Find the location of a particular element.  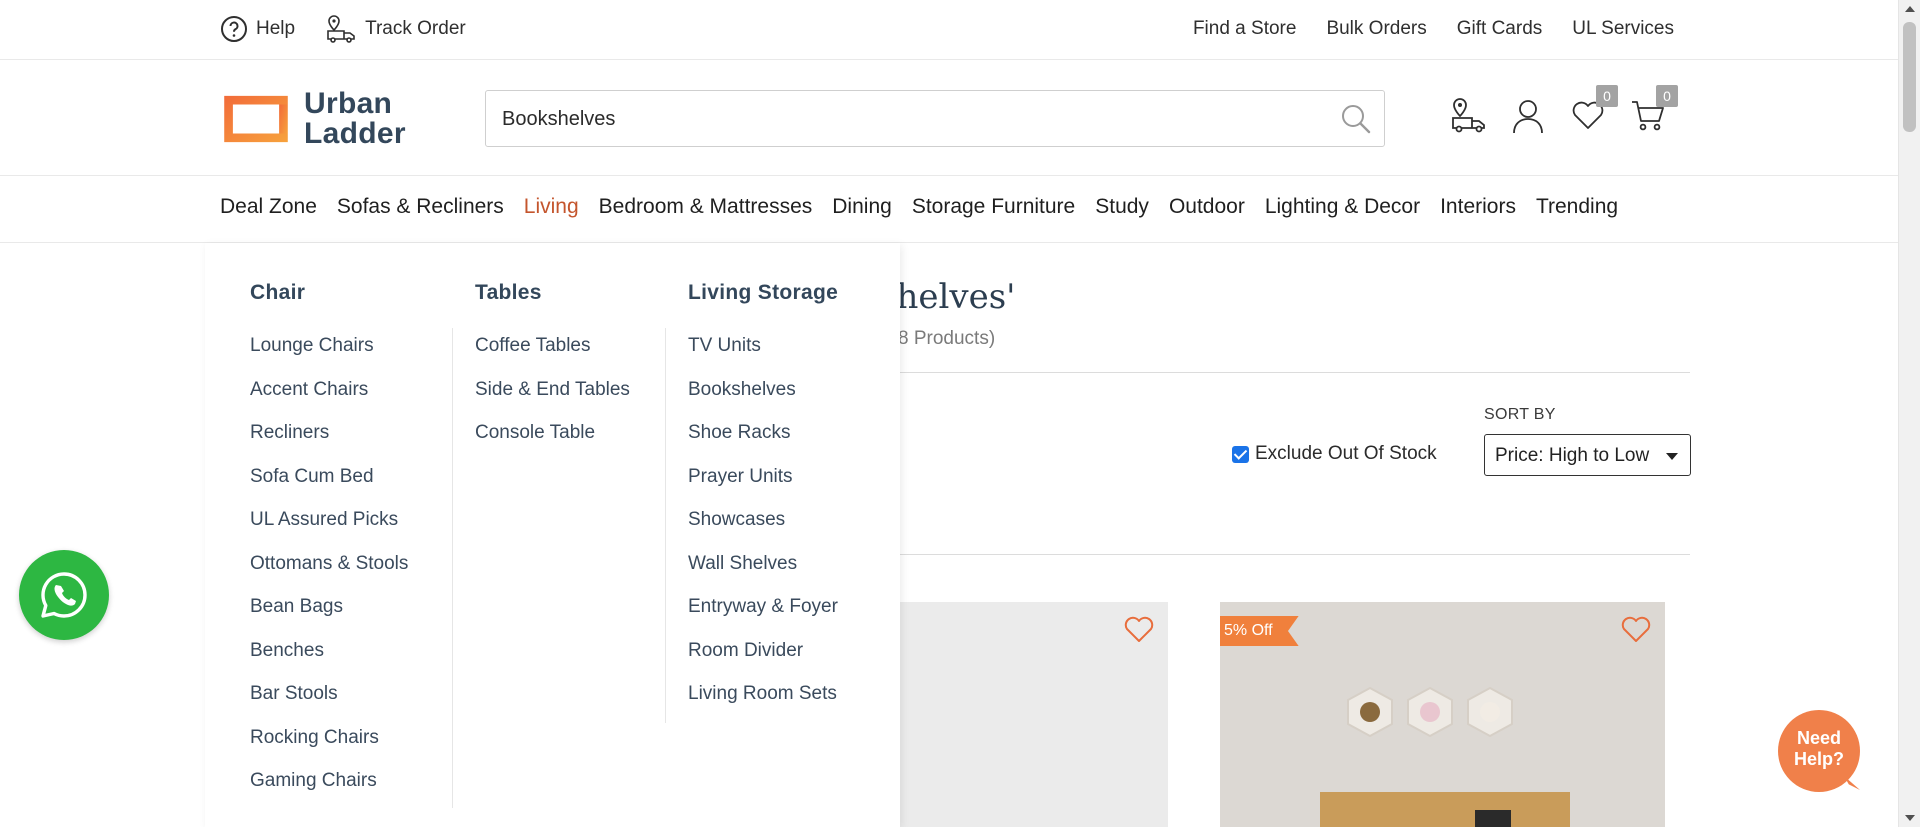

track-order-link: Track Order is located at coordinates (395, 29).